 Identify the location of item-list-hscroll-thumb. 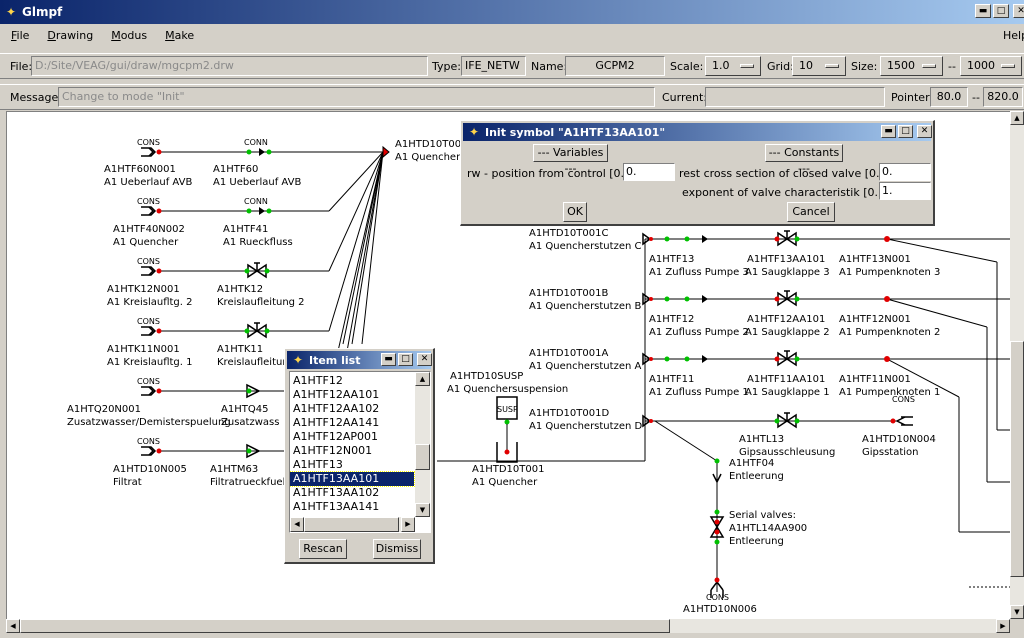
(351, 524).